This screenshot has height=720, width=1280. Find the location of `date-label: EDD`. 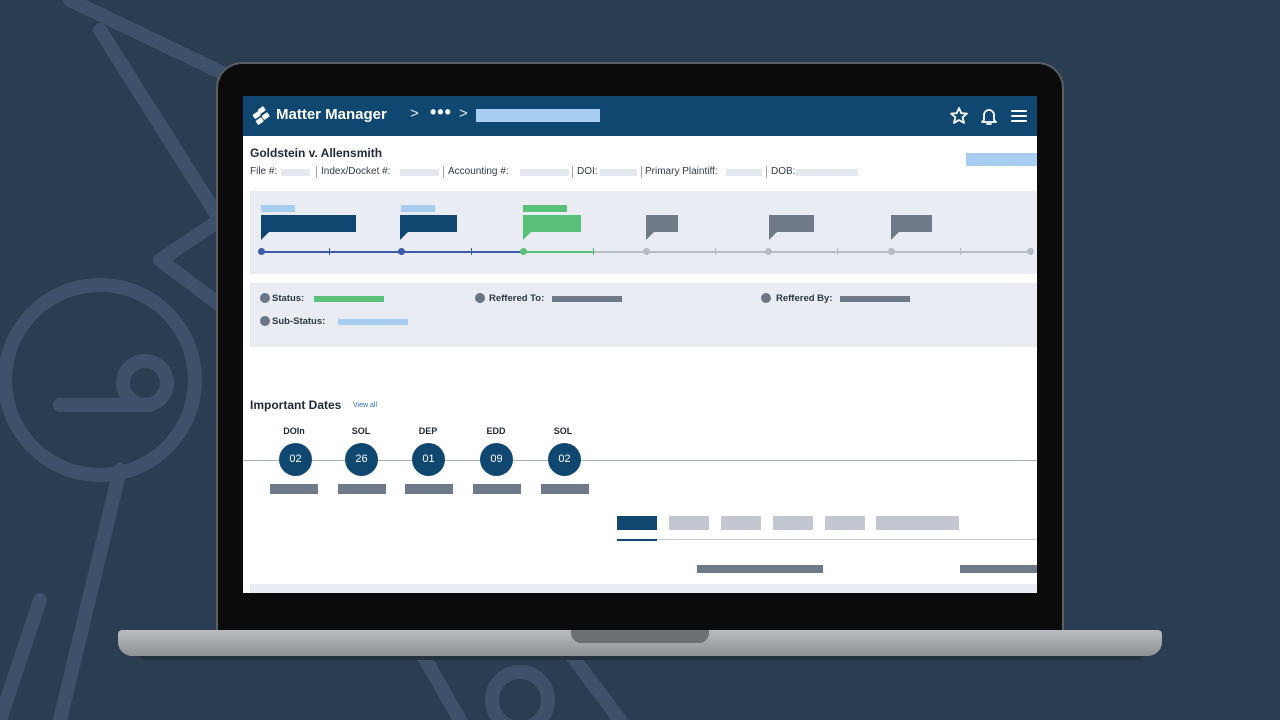

date-label: EDD is located at coordinates (496, 431).